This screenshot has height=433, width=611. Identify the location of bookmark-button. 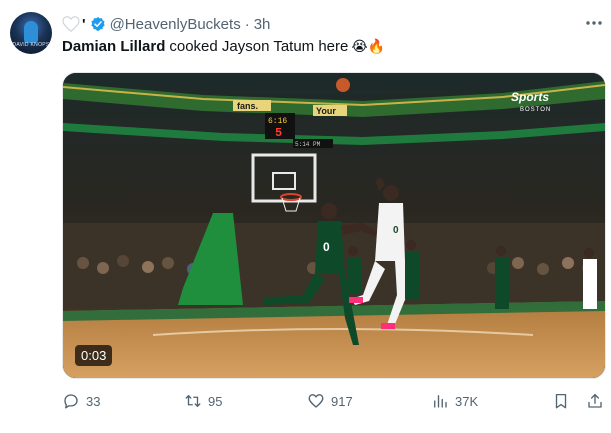
(561, 401).